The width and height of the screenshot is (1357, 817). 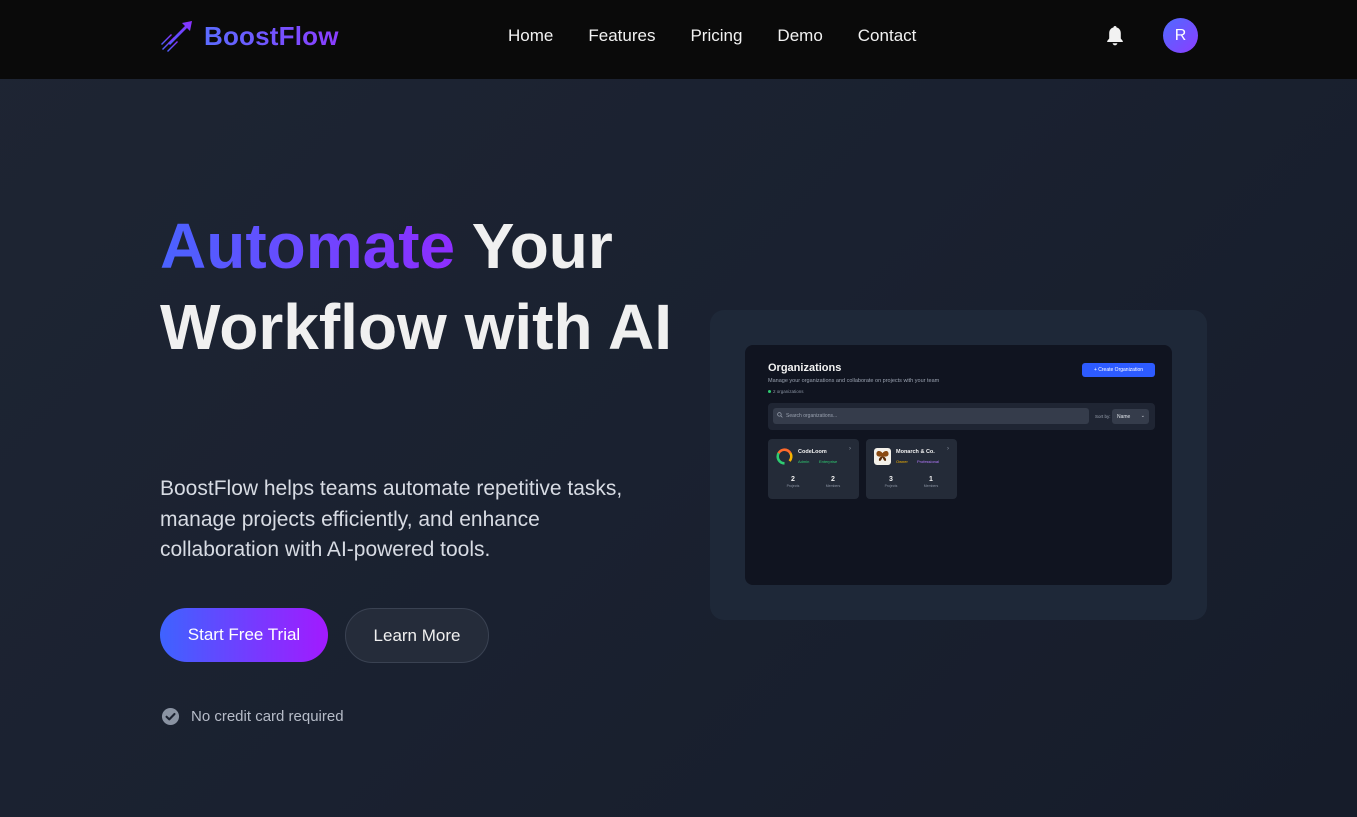 I want to click on no-credit-card-note: No credit card required, so click(x=252, y=716).